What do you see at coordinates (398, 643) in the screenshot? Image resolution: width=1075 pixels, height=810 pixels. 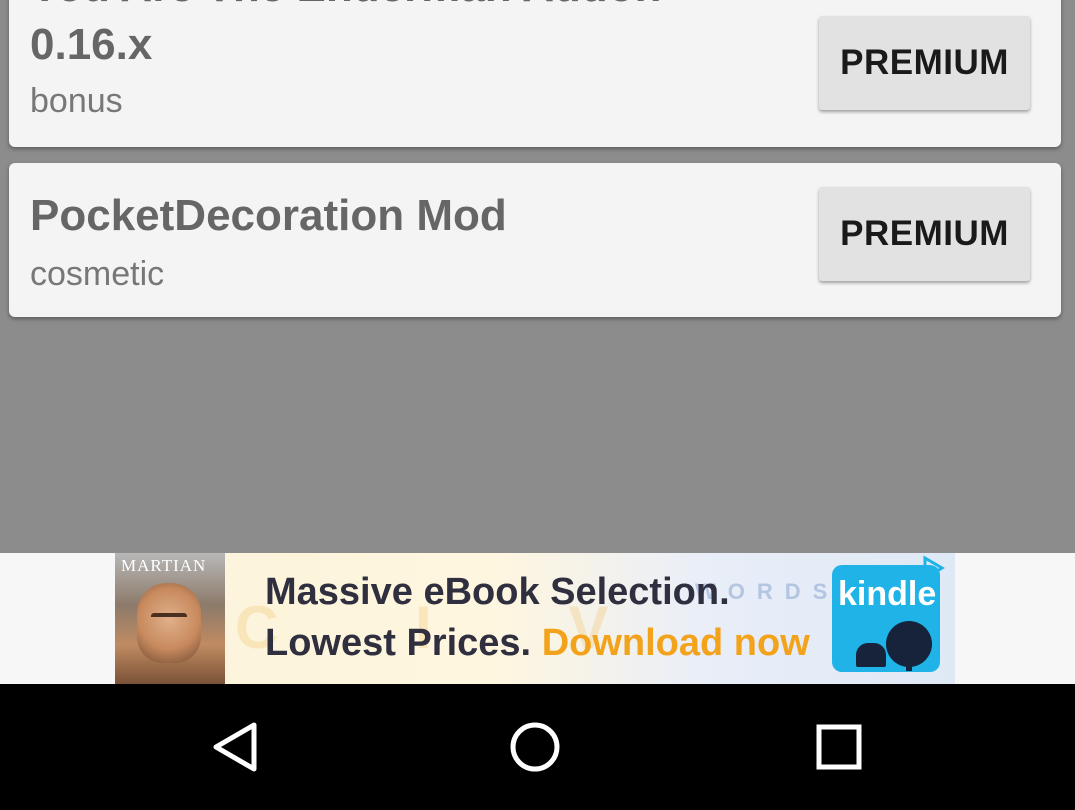 I see `ad-subline-text: Lowest Prices.` at bounding box center [398, 643].